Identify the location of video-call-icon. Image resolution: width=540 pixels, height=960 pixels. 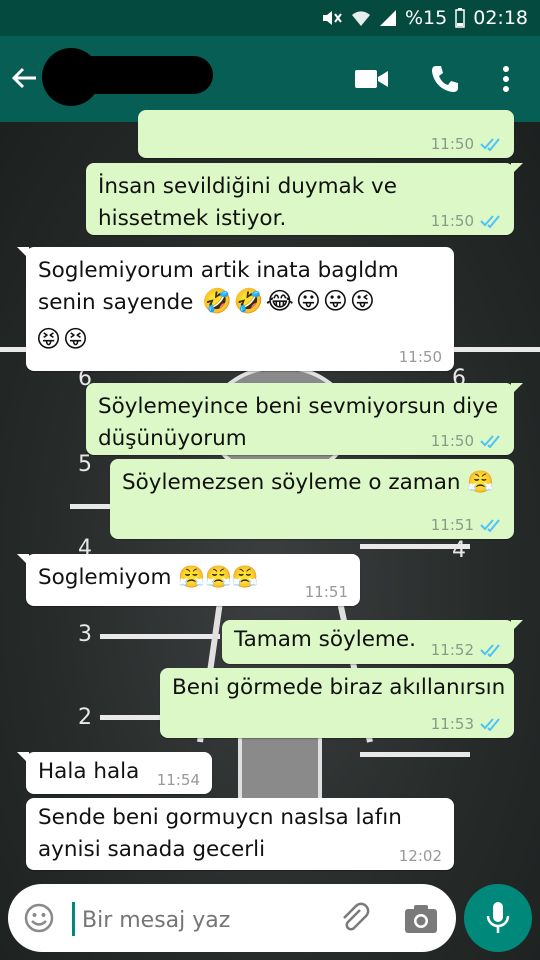
(372, 79).